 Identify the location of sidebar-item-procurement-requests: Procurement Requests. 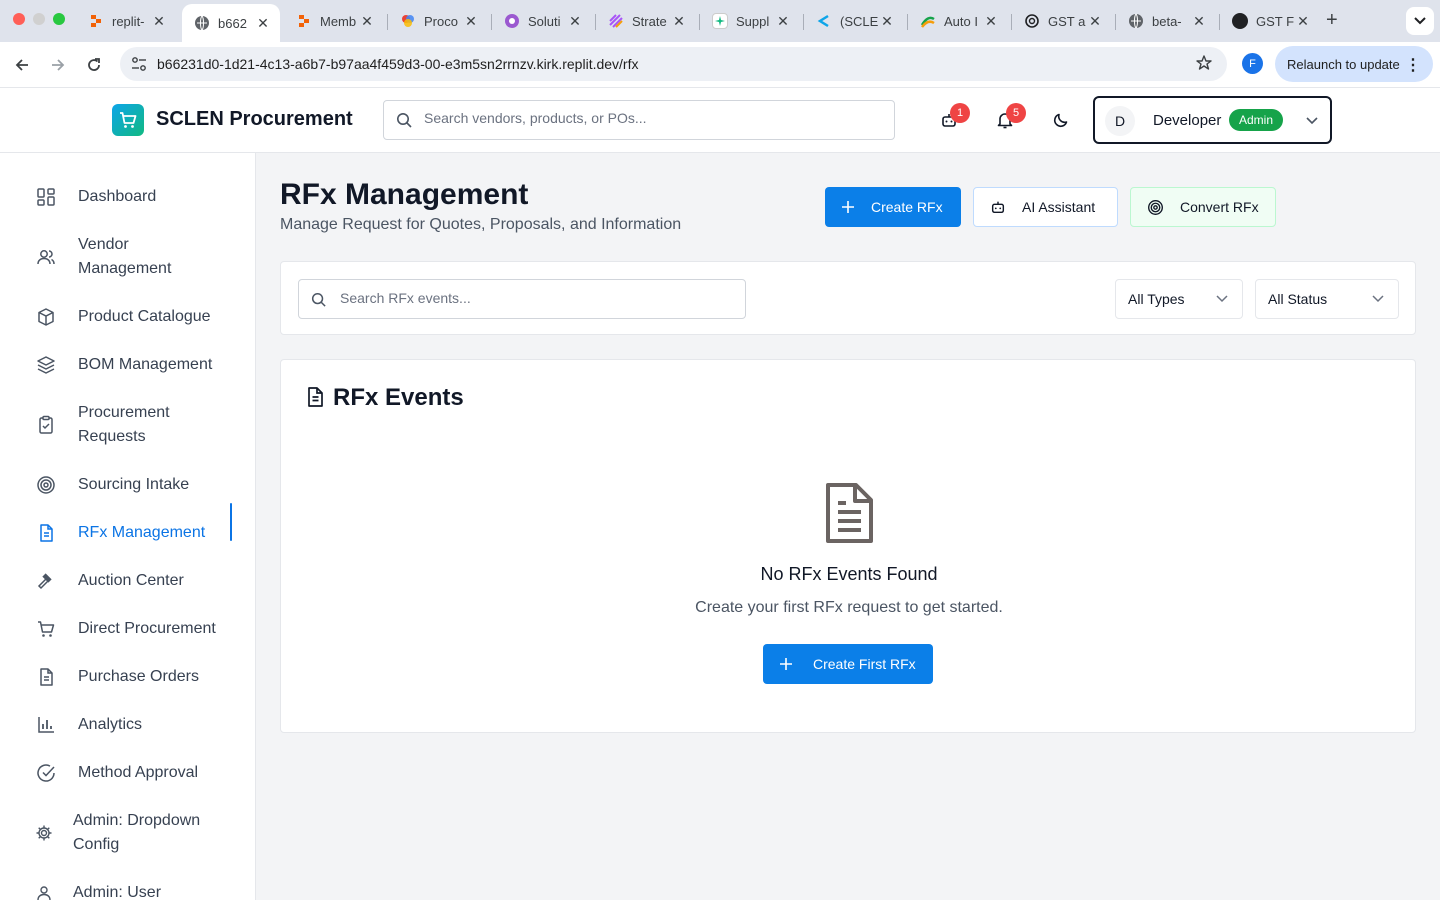
(128, 425).